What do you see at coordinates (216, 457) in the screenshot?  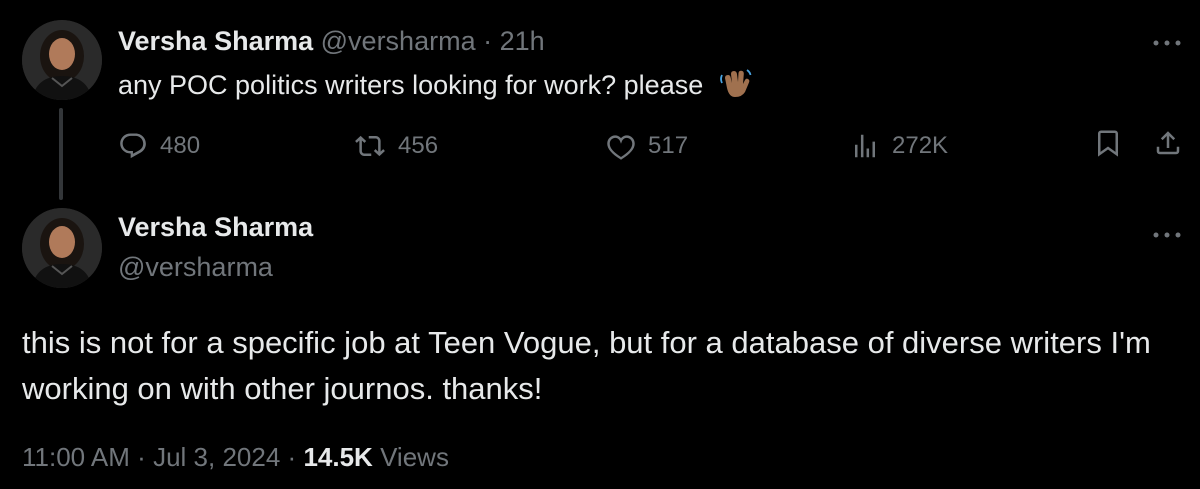 I see `tweet-date: Jul 3, 2024` at bounding box center [216, 457].